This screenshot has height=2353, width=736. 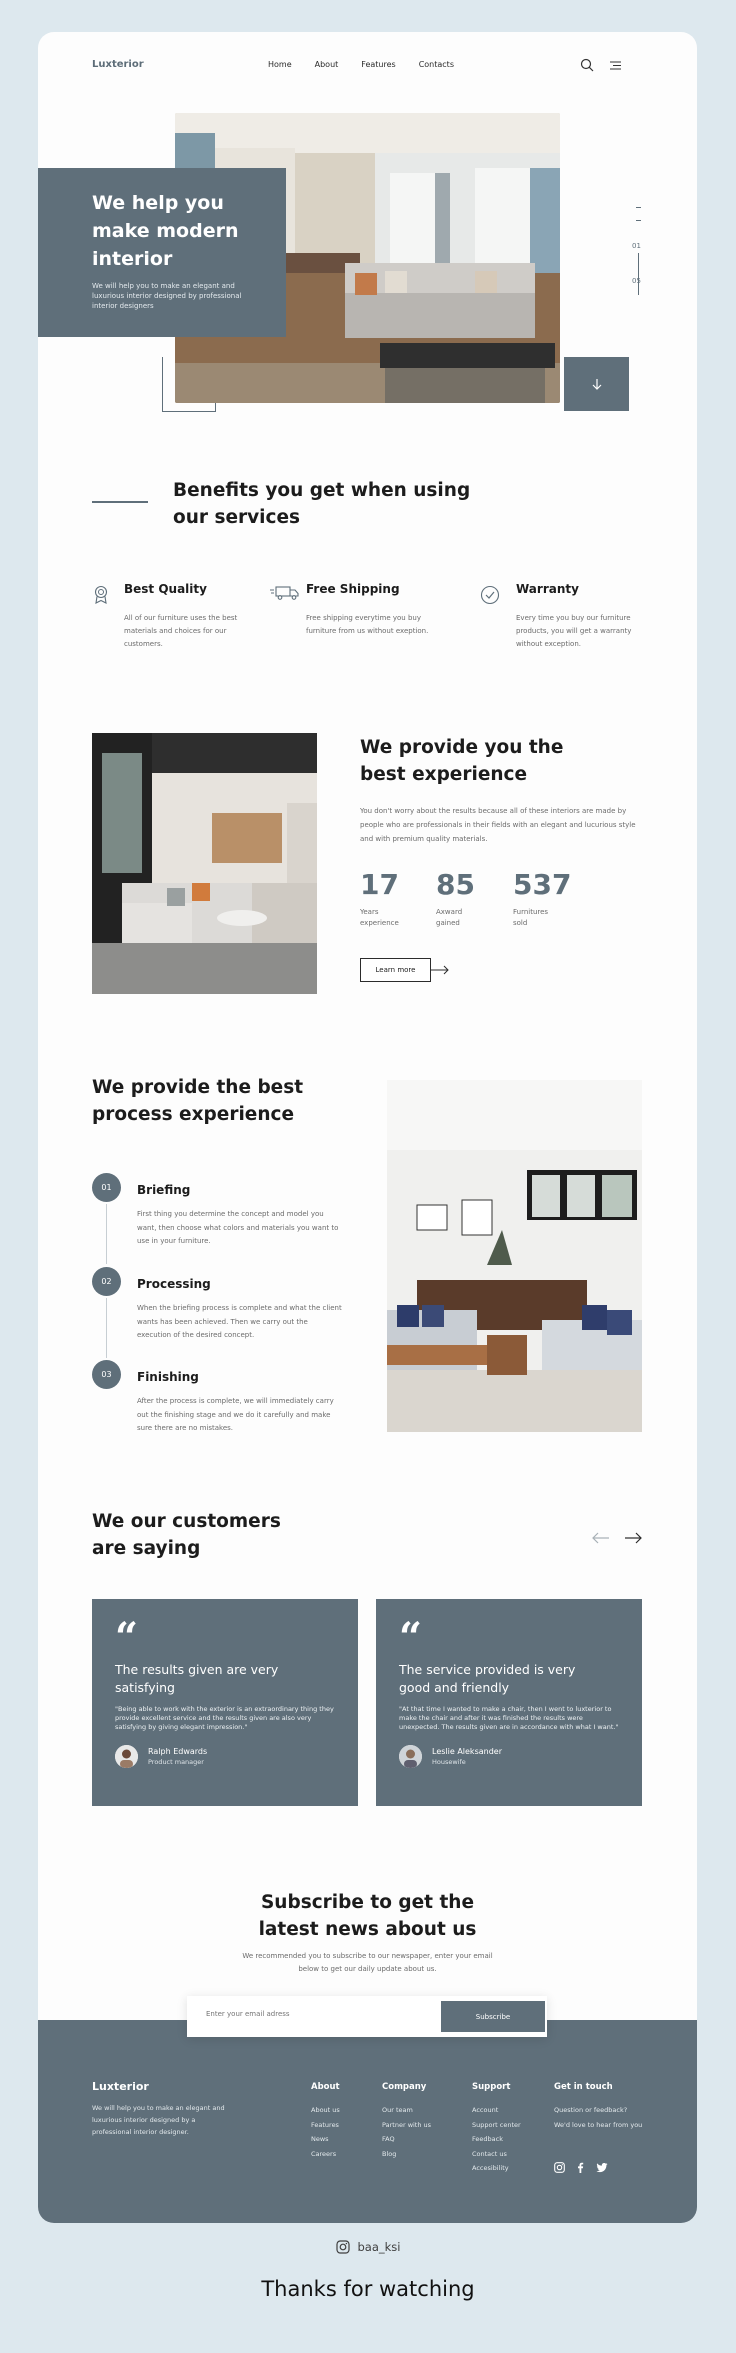 What do you see at coordinates (118, 64) in the screenshot?
I see `logo: Luxterior` at bounding box center [118, 64].